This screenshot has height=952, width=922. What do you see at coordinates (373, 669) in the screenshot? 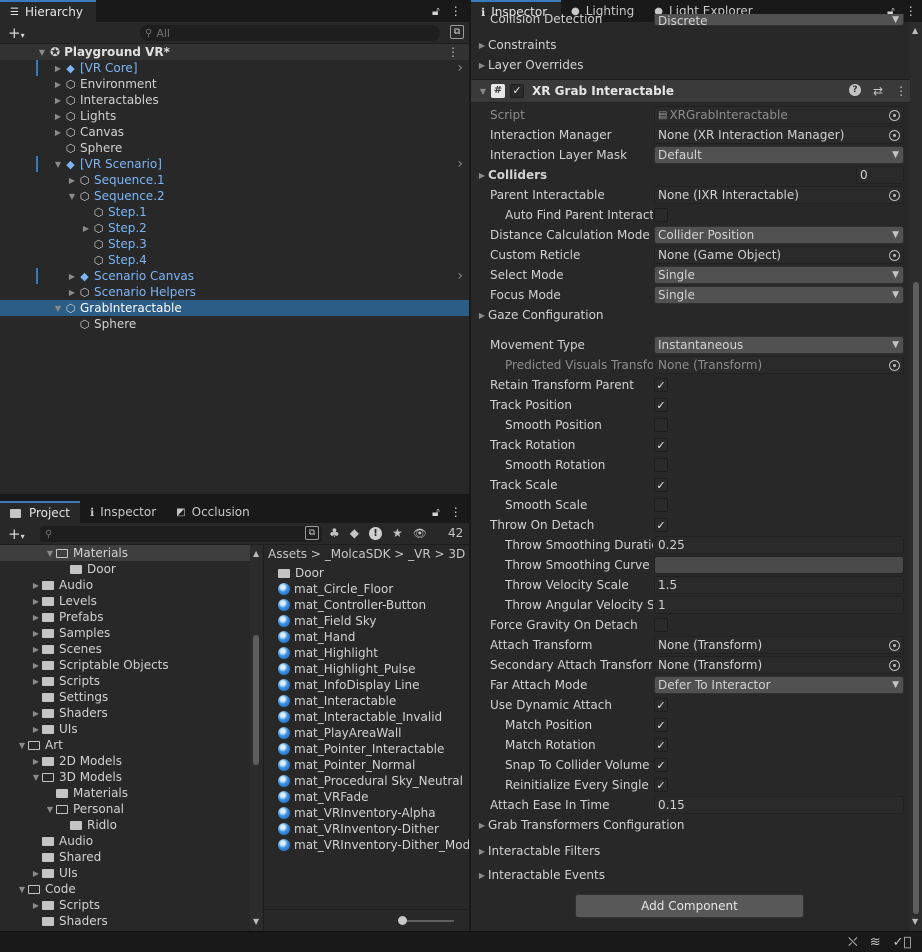
I see `asset-item: mat_Highlight_Pulse` at bounding box center [373, 669].